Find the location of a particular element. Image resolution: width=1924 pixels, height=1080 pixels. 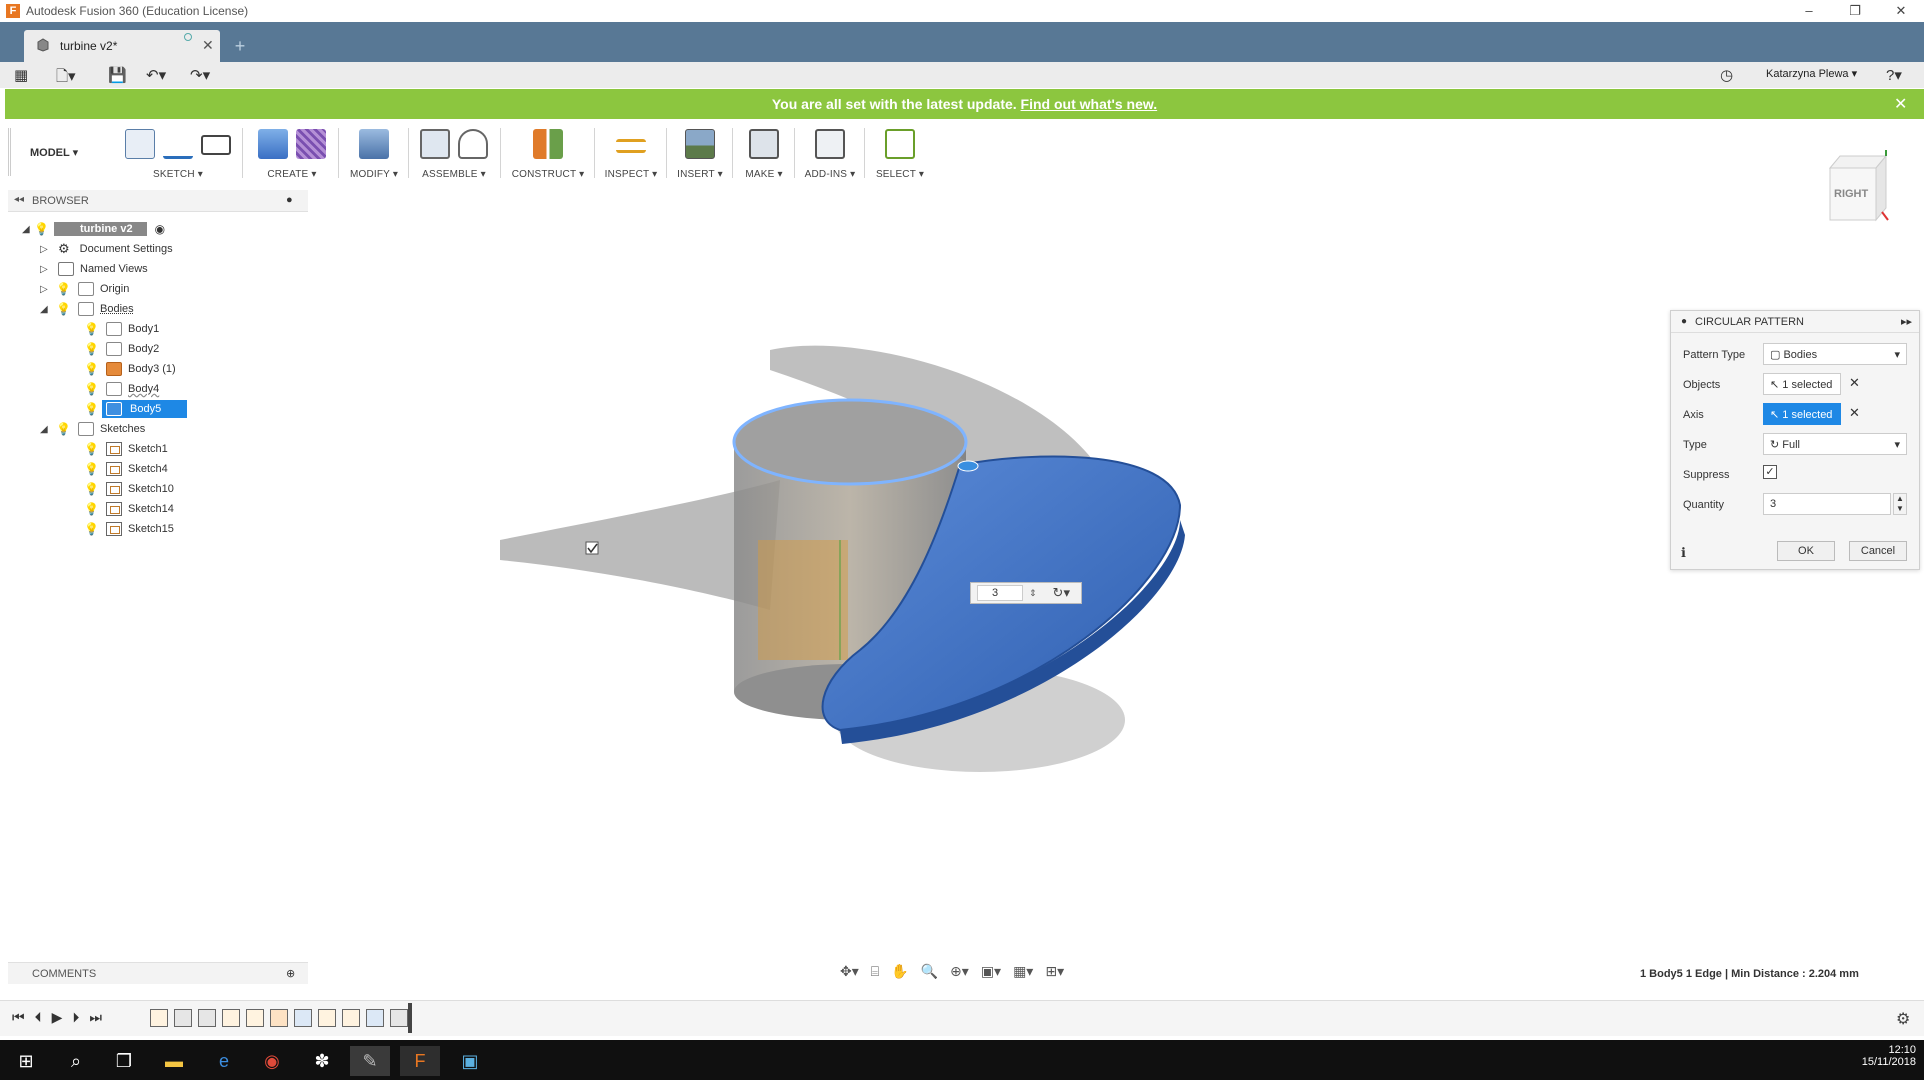

ribbon-group-make: MAKE ▾ is located at coordinates (764, 156).